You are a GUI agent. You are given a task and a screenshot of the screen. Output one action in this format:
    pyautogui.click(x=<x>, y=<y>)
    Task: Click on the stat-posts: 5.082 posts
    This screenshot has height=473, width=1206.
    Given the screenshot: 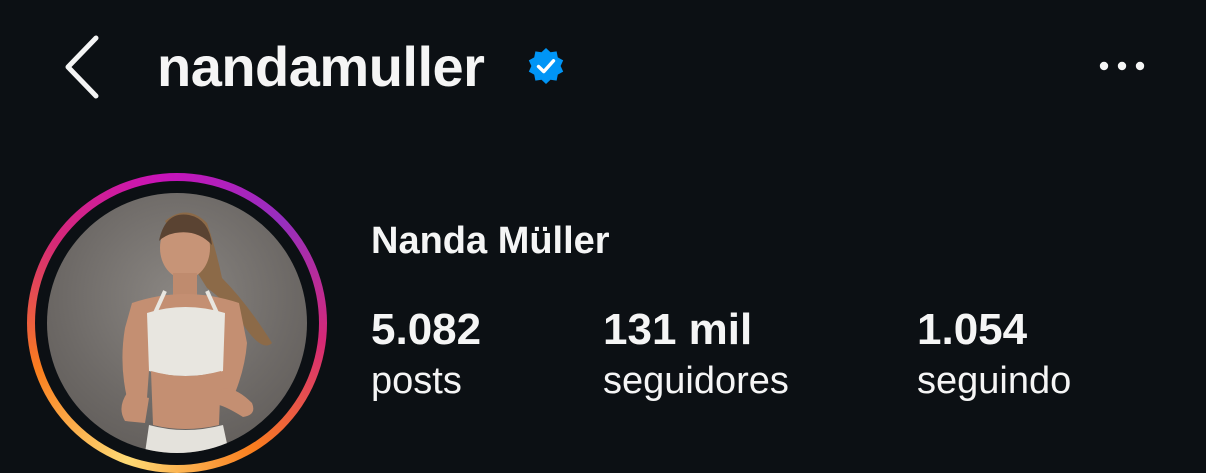 What is the action you would take?
    pyautogui.click(x=426, y=354)
    